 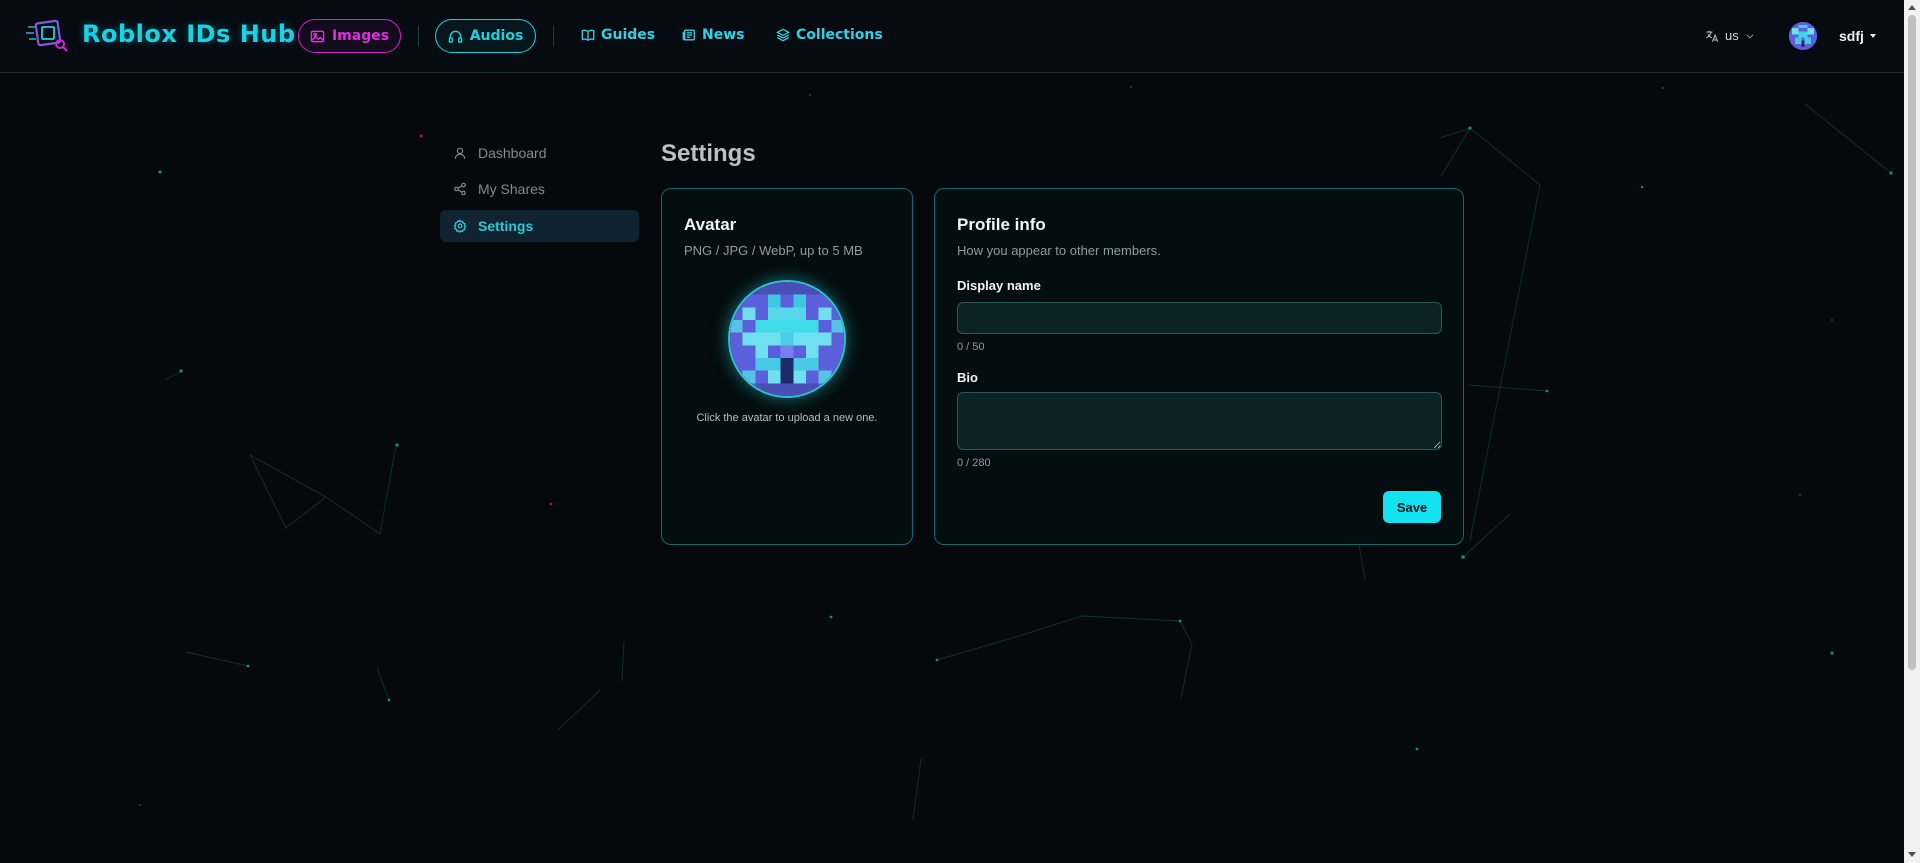 I want to click on caret-down-icon, so click(x=1872, y=36).